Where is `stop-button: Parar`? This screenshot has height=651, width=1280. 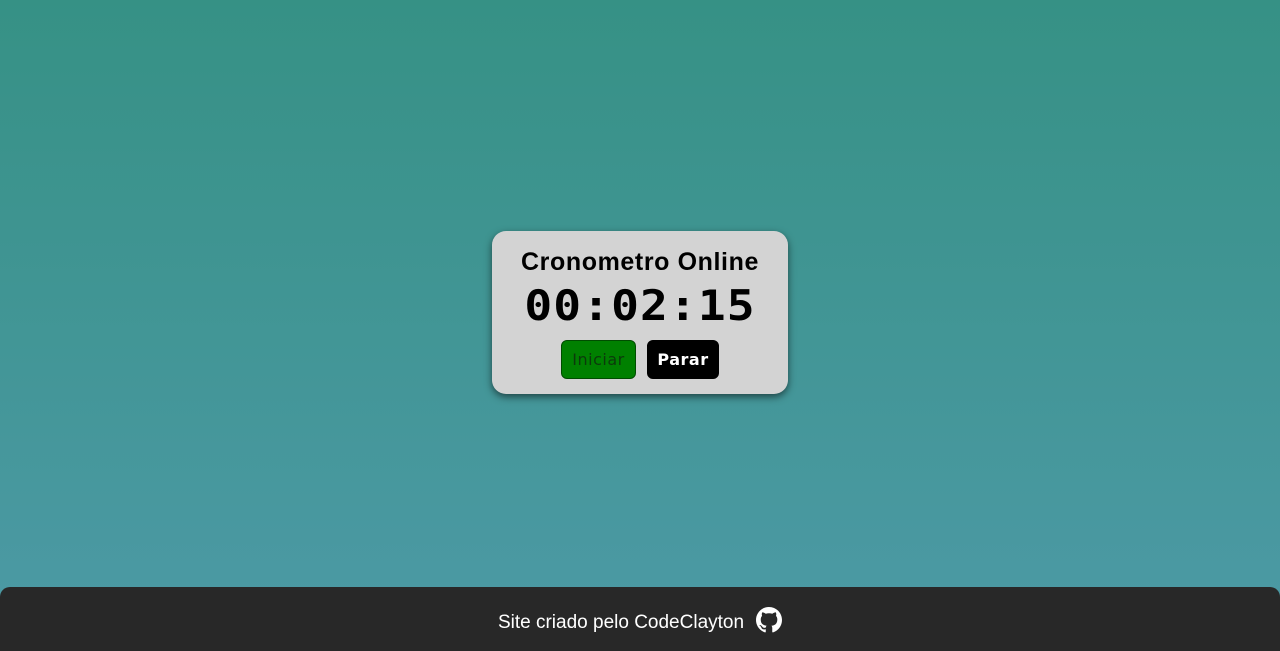
stop-button: Parar is located at coordinates (683, 359).